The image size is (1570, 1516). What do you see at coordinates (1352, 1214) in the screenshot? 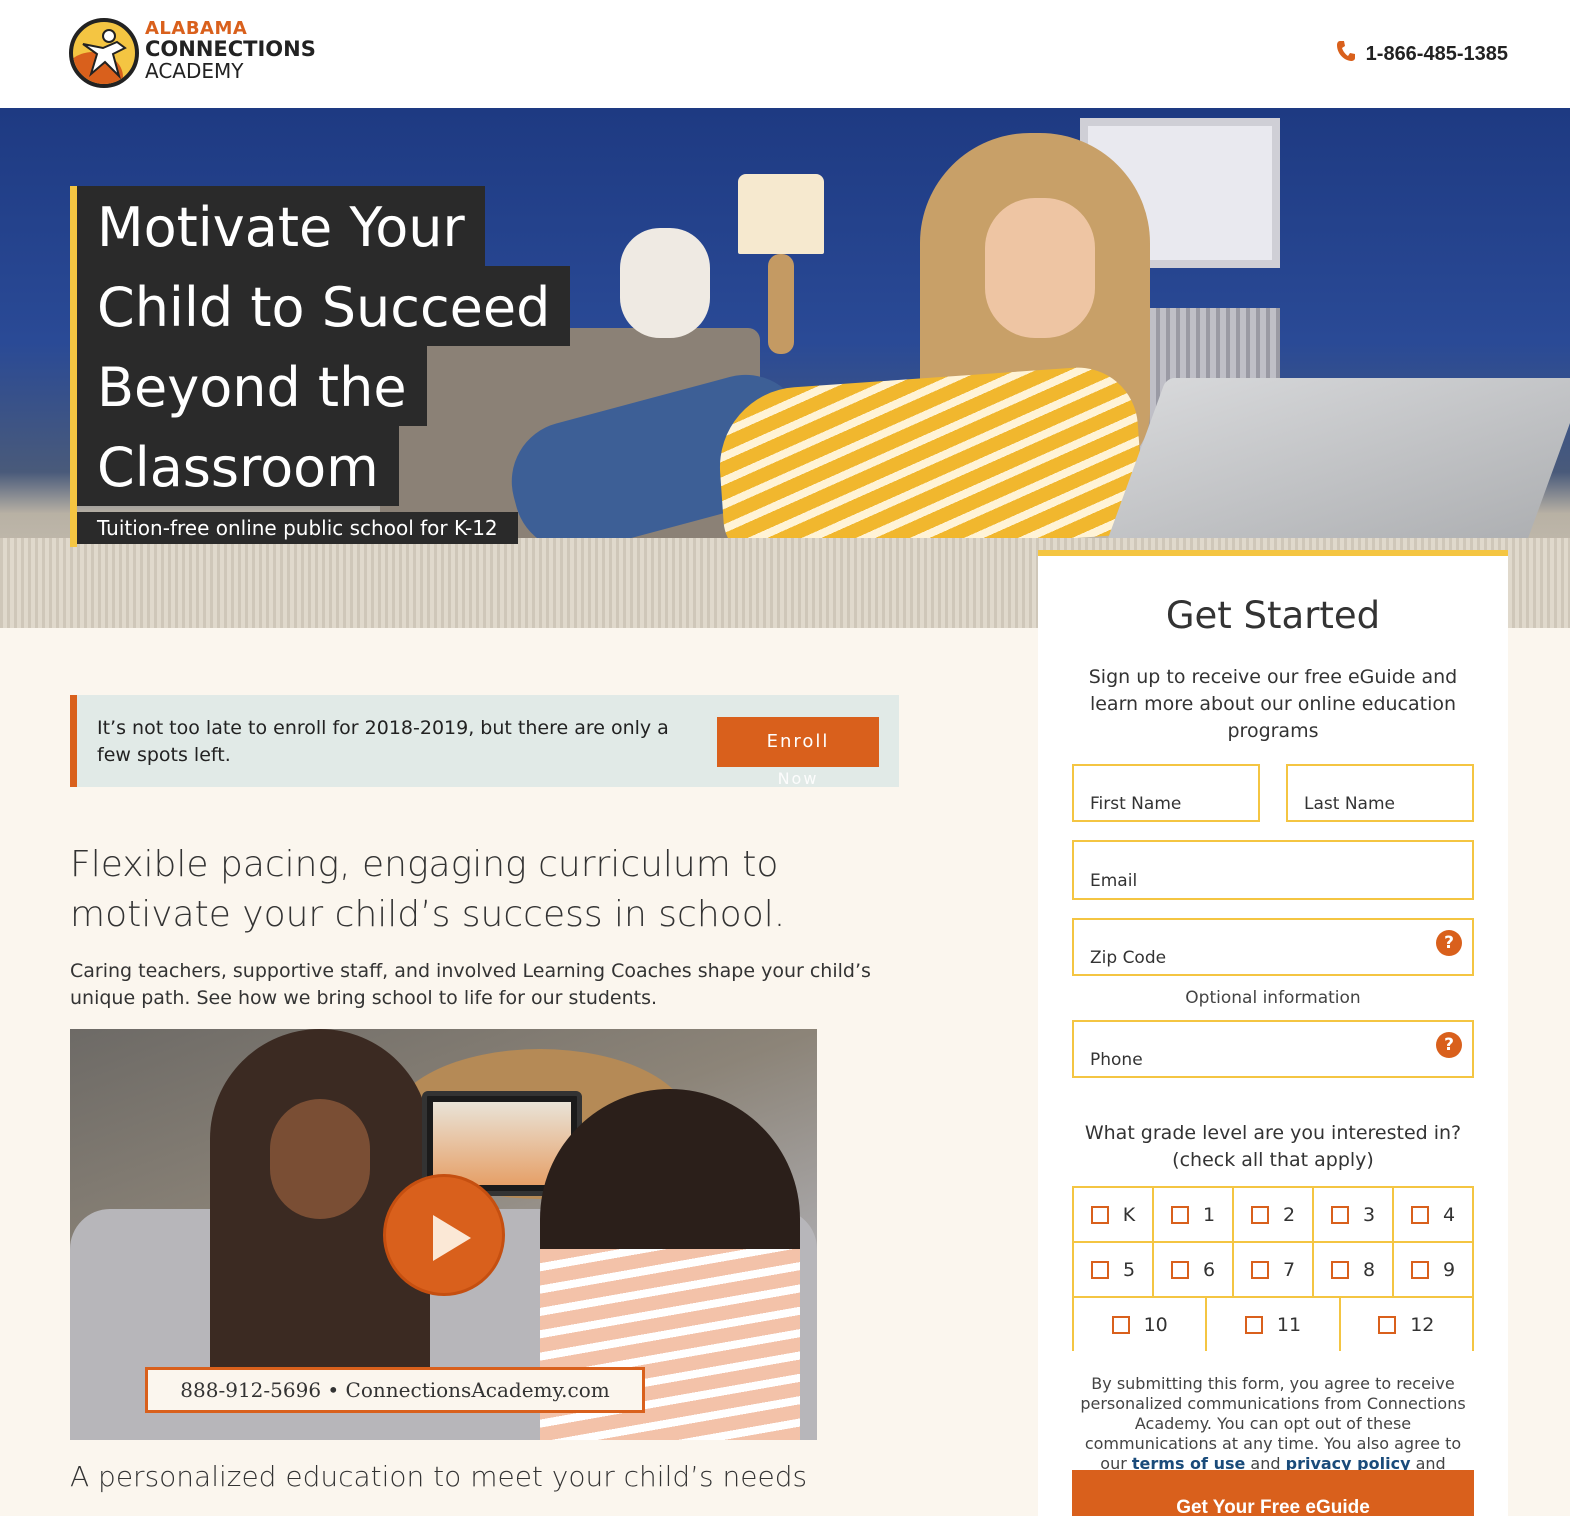
I see `grade-option-3: 3` at bounding box center [1352, 1214].